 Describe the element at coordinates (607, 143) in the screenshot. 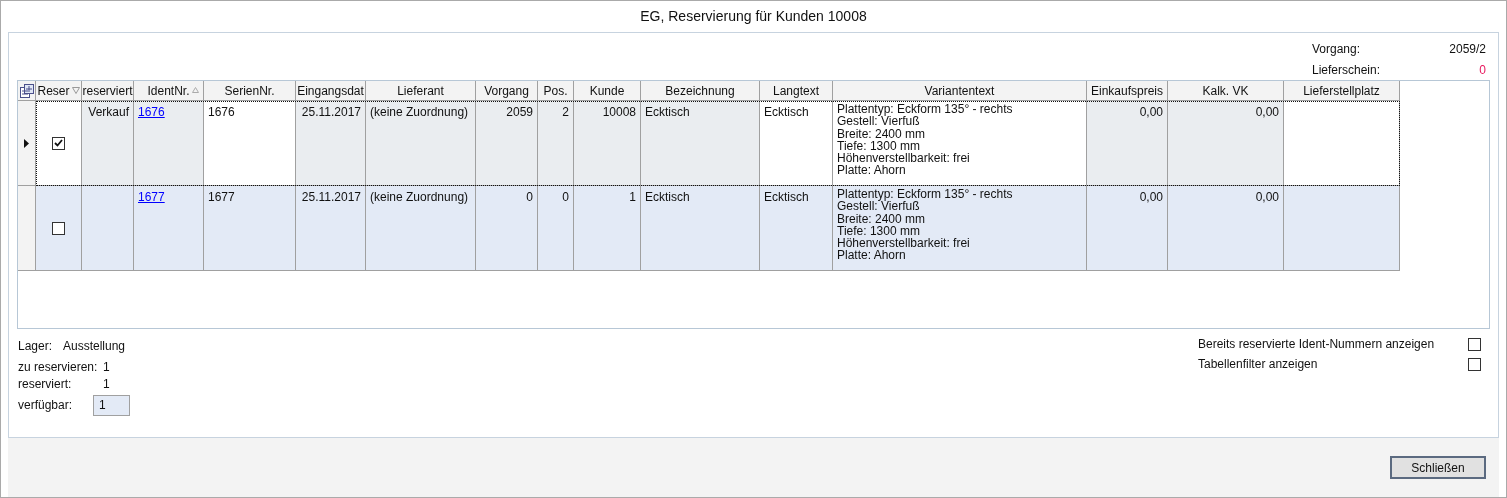

I see `table-cell: 10008` at that location.